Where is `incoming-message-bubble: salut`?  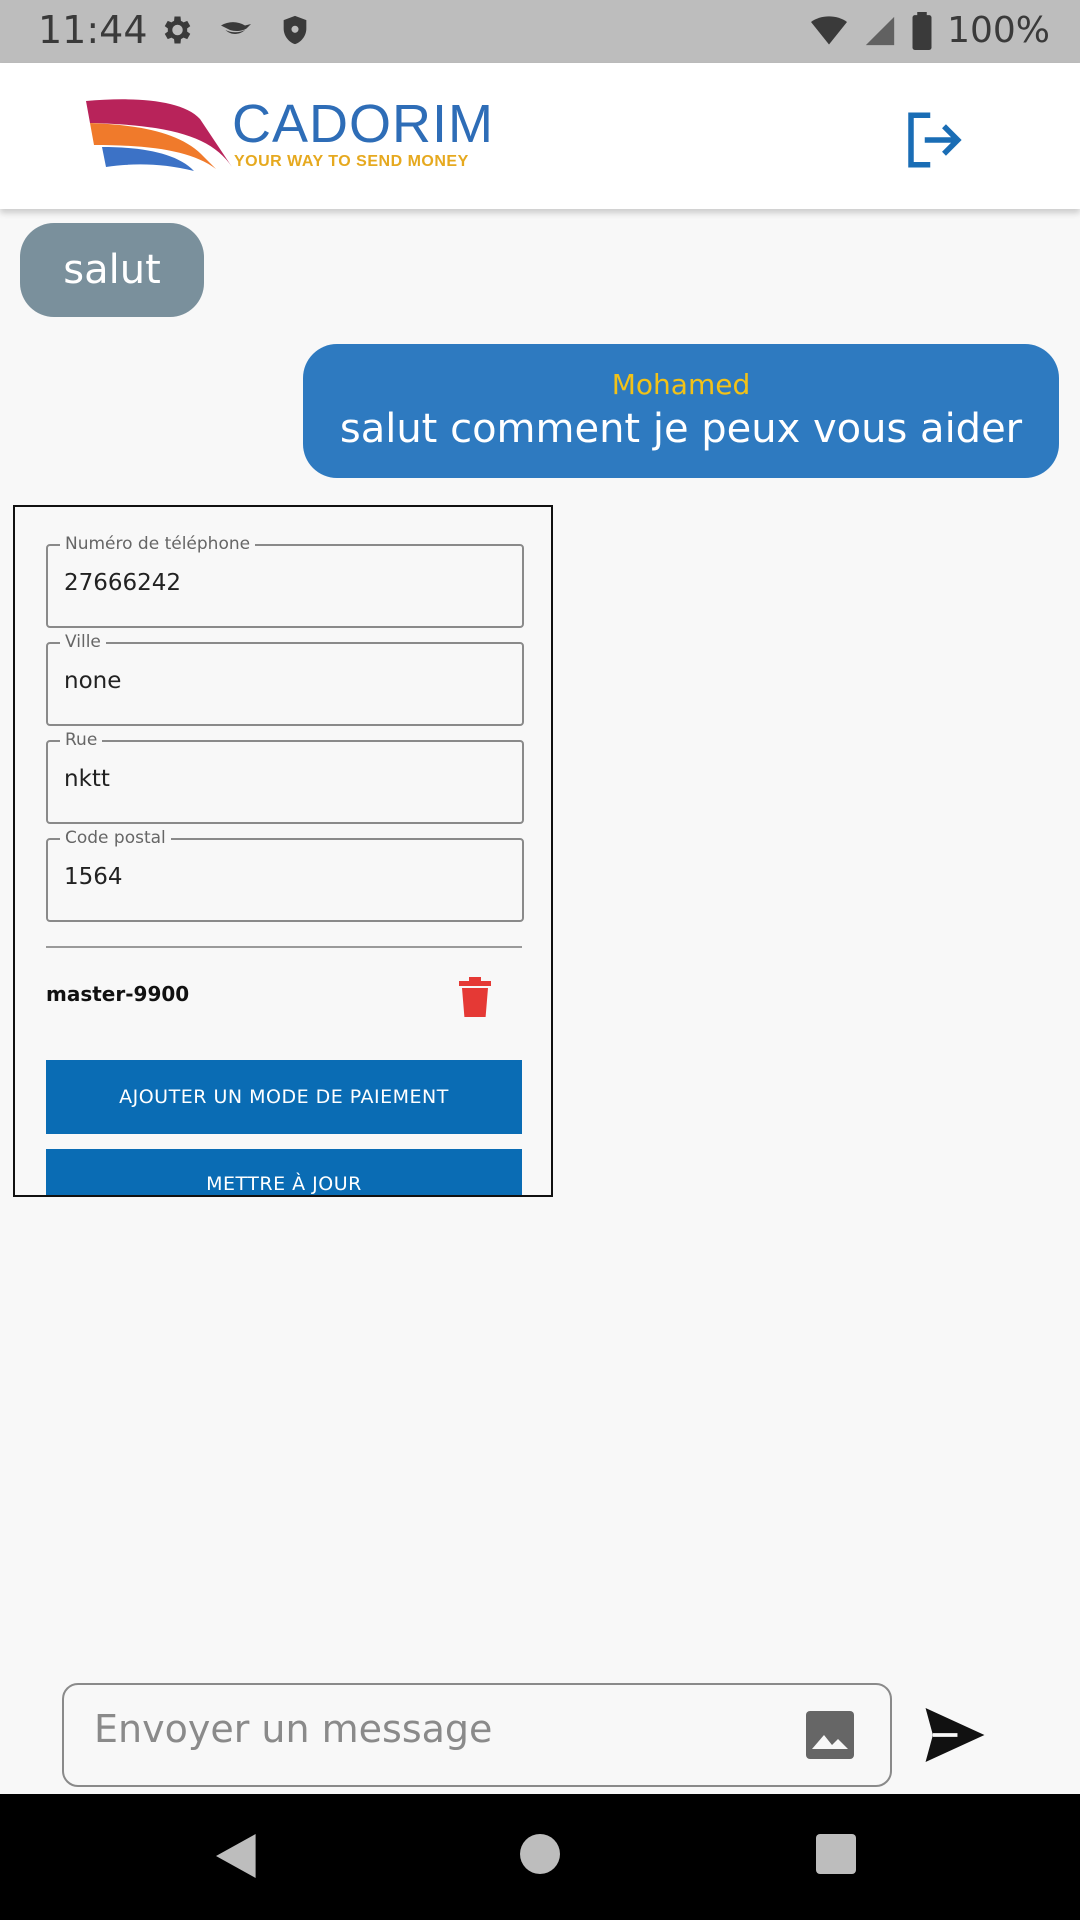 incoming-message-bubble: salut is located at coordinates (112, 270).